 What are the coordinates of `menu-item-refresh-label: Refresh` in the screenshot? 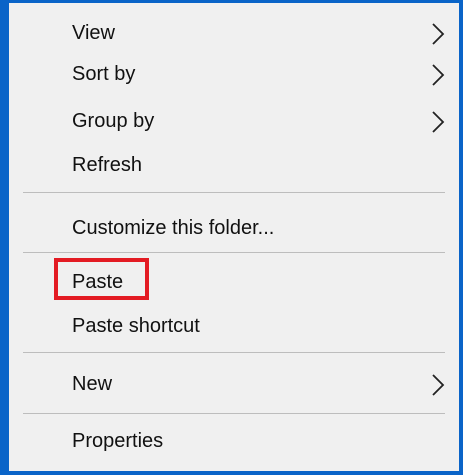 It's located at (107, 165).